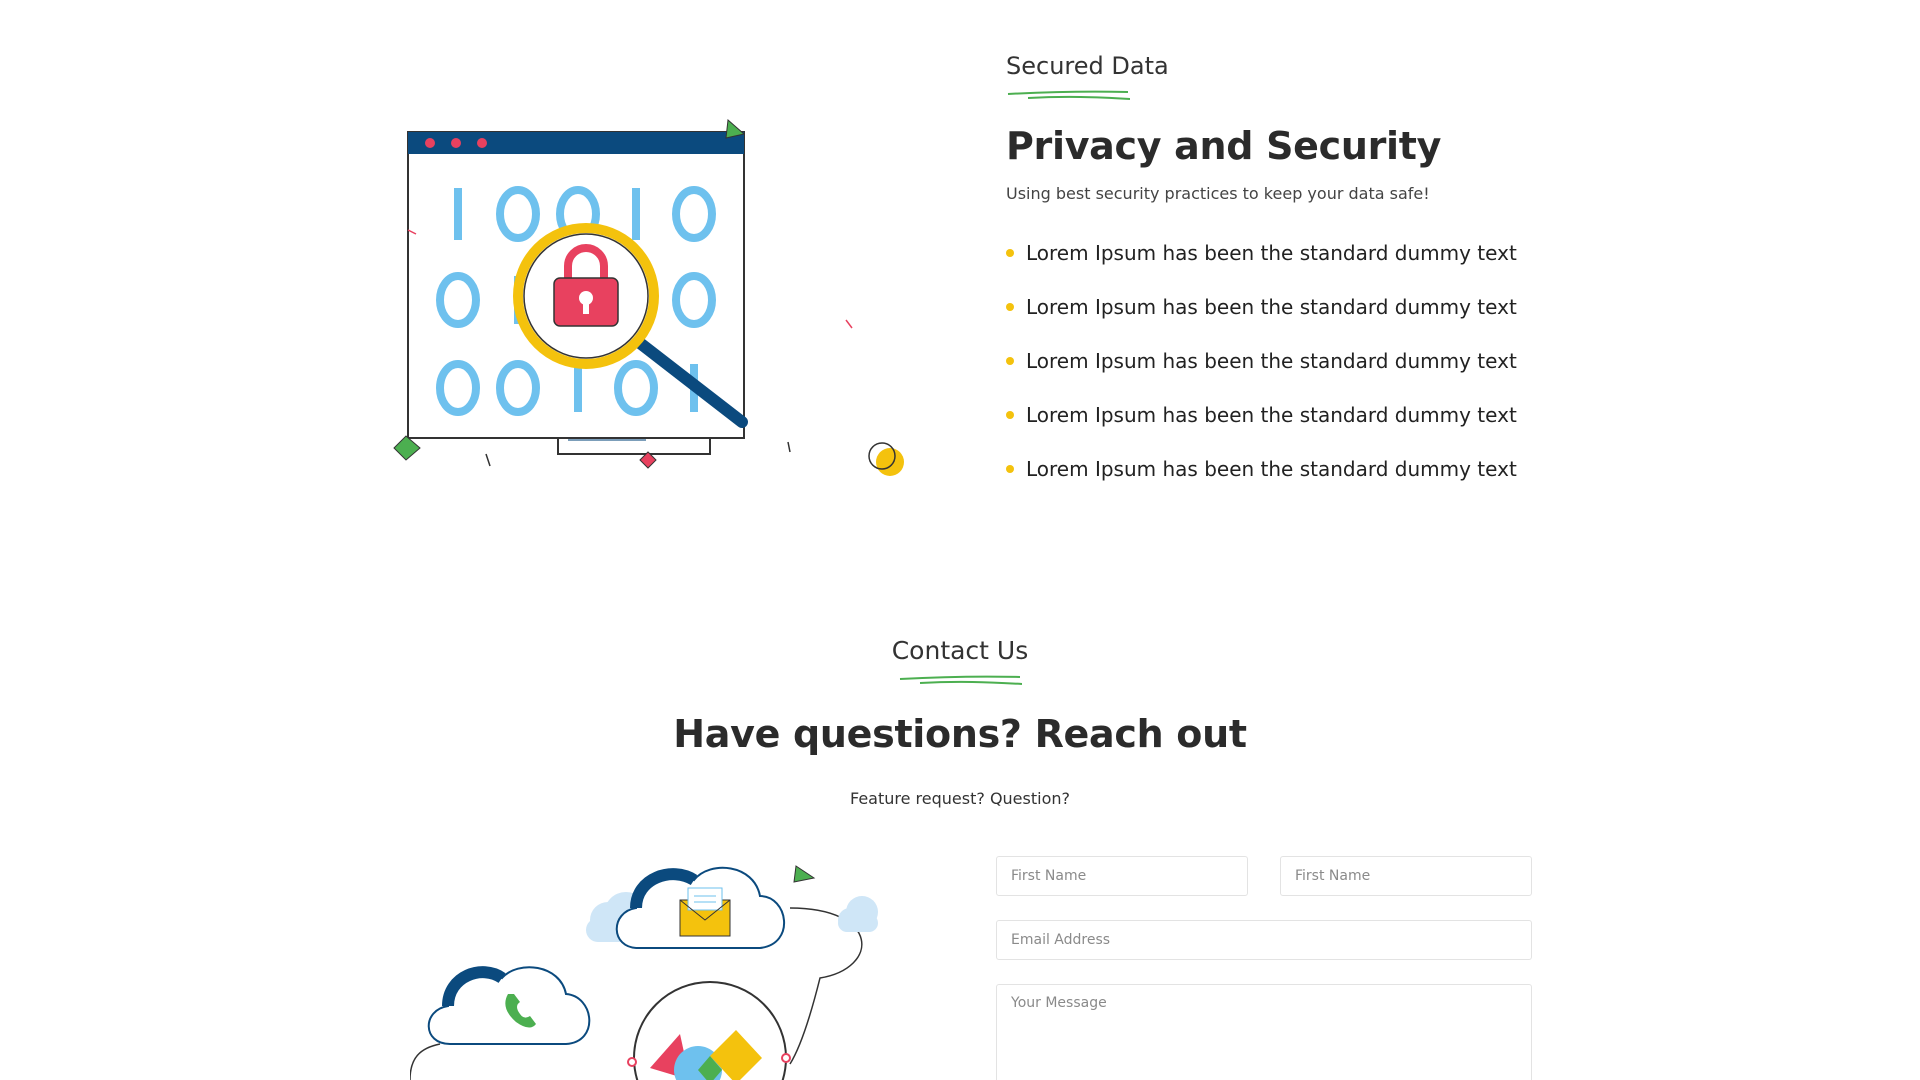  Describe the element at coordinates (1087, 66) in the screenshot. I see `privacy-eyebrow: Secured Data` at that location.